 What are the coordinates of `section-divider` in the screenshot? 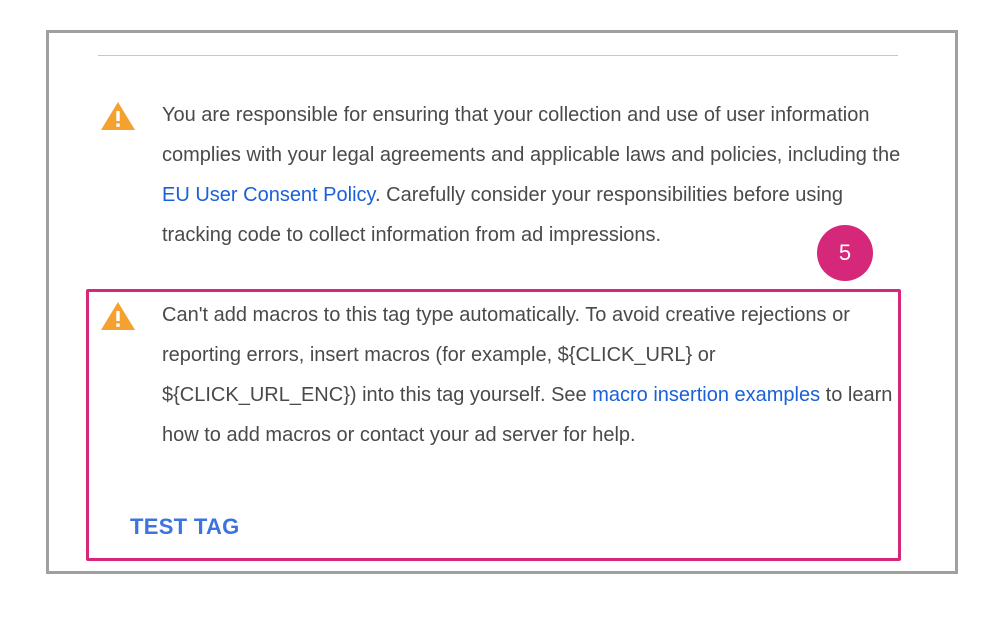 It's located at (498, 55).